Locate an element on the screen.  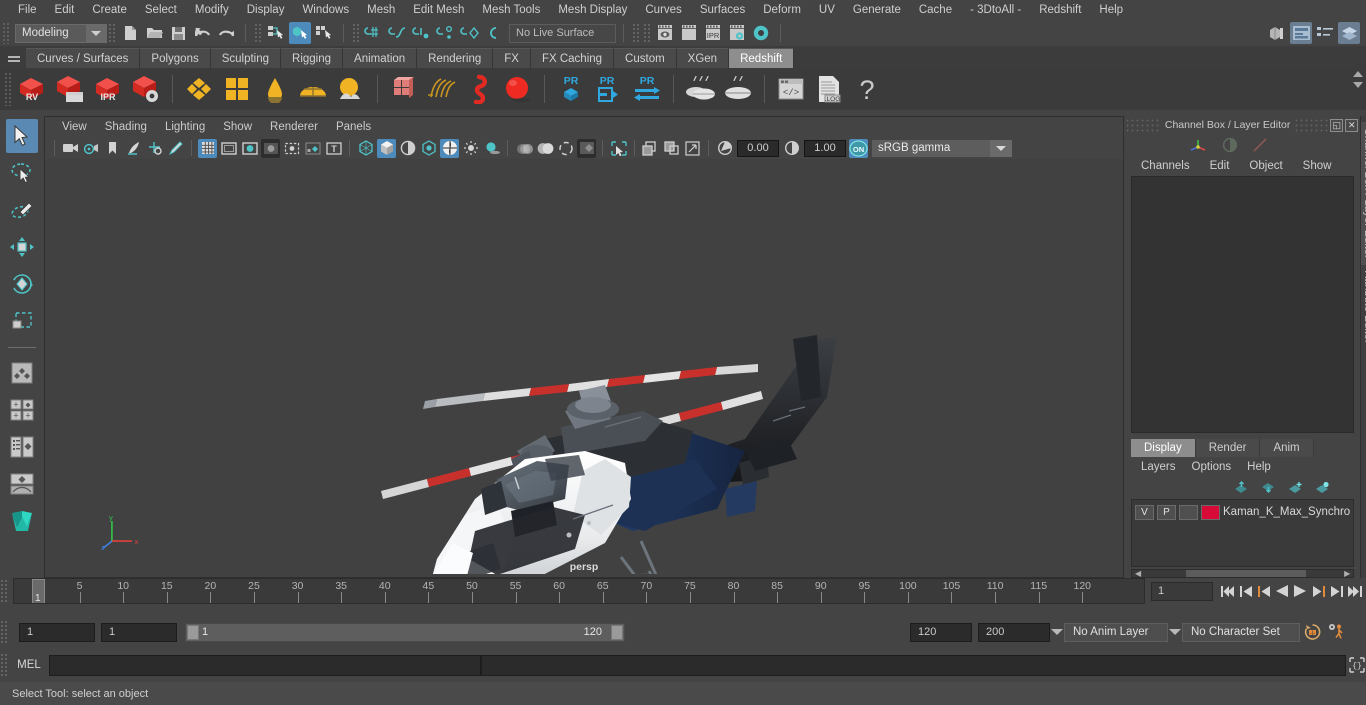
snap-to-point-icon is located at coordinates (422, 33).